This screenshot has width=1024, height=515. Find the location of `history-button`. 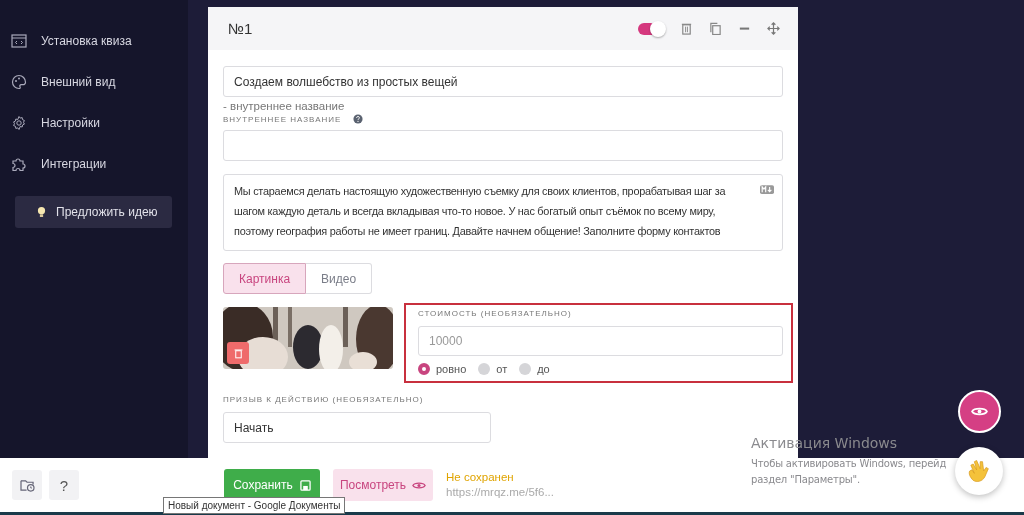

history-button is located at coordinates (27, 485).